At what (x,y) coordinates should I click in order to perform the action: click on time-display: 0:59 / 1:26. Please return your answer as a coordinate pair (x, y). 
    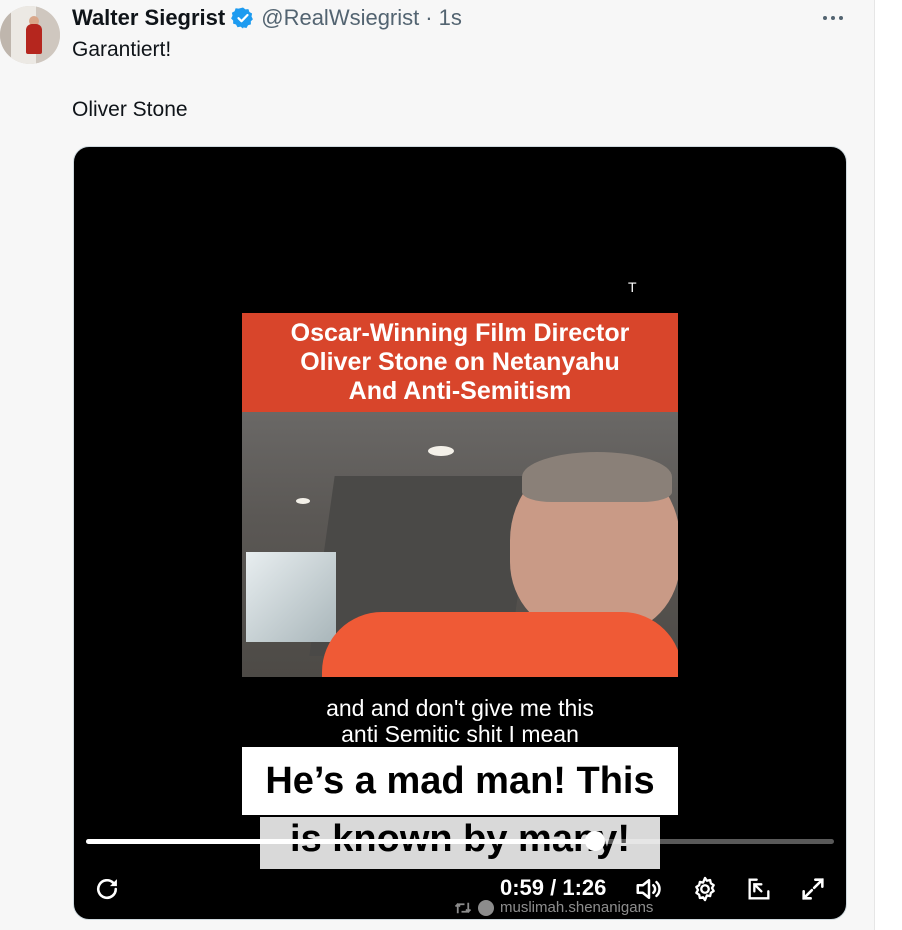
    Looking at the image, I should click on (553, 887).